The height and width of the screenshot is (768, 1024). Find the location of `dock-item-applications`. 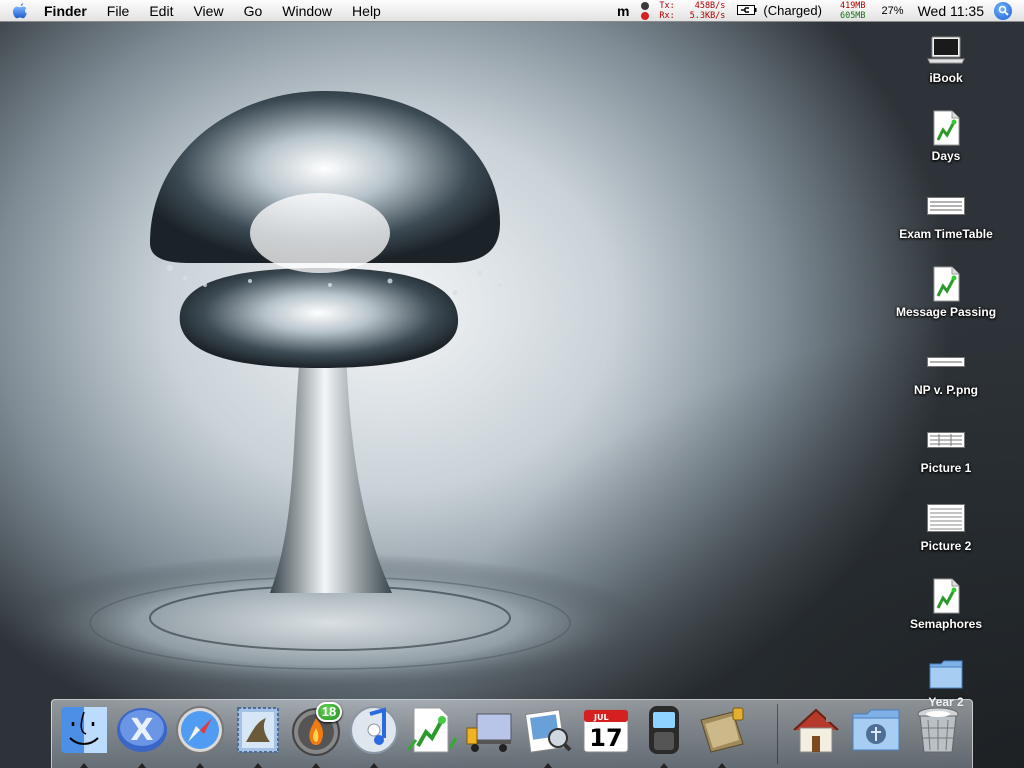

dock-item-applications is located at coordinates (876, 734).